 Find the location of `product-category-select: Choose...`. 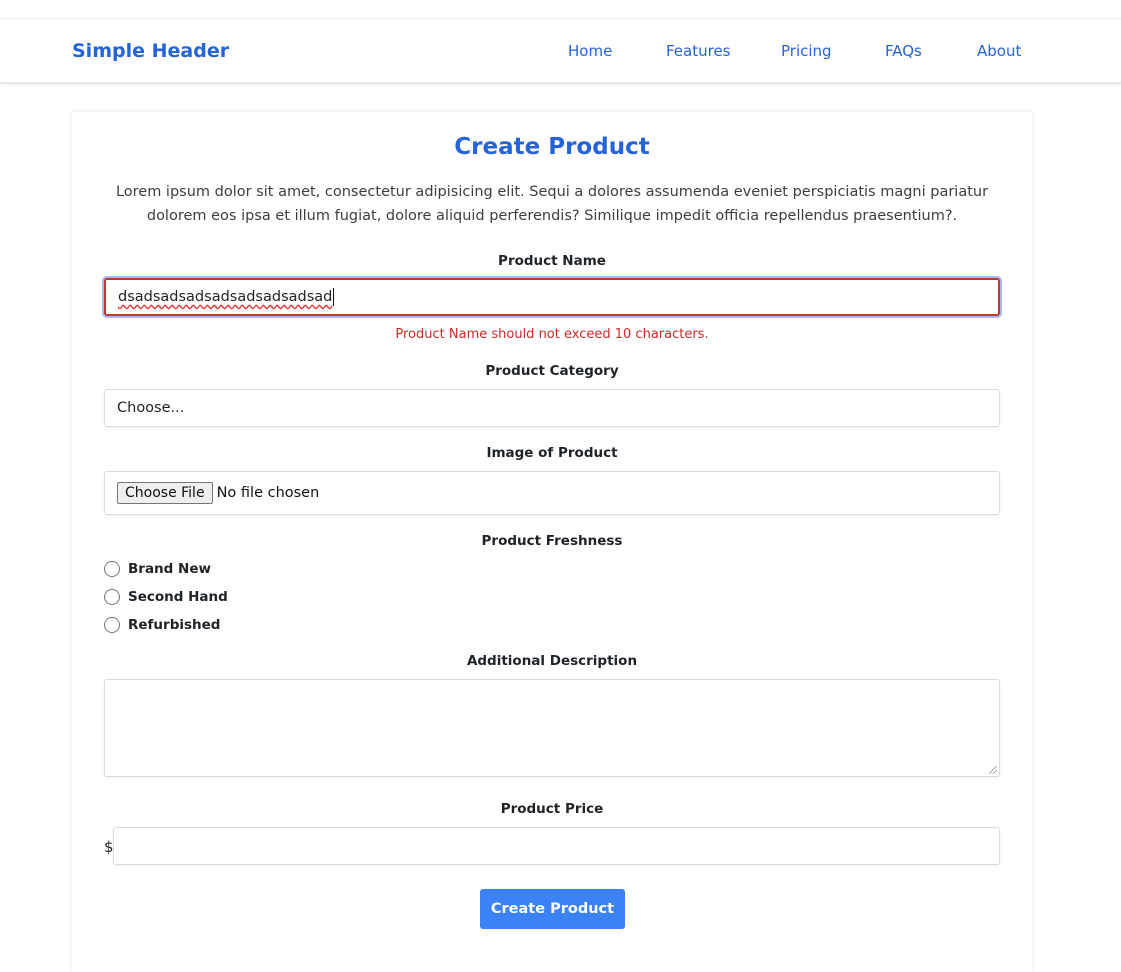

product-category-select: Choose... is located at coordinates (552, 408).